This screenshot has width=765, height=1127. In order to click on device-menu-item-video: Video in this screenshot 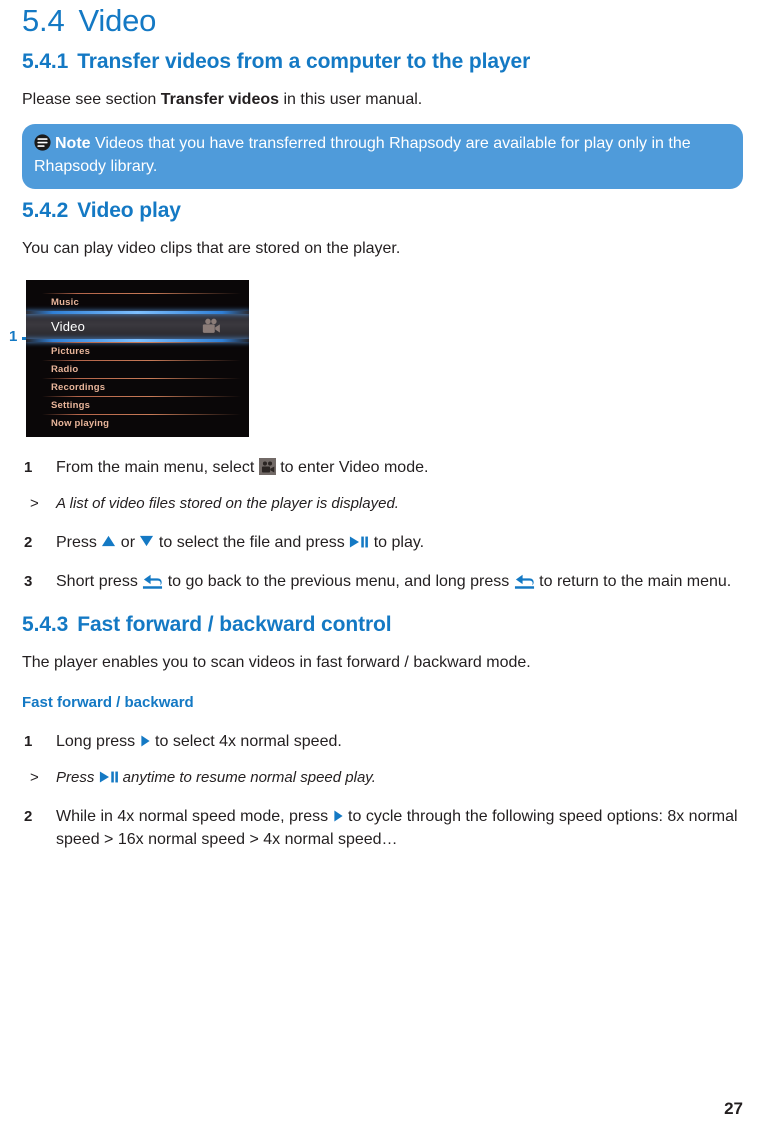, I will do `click(137, 326)`.